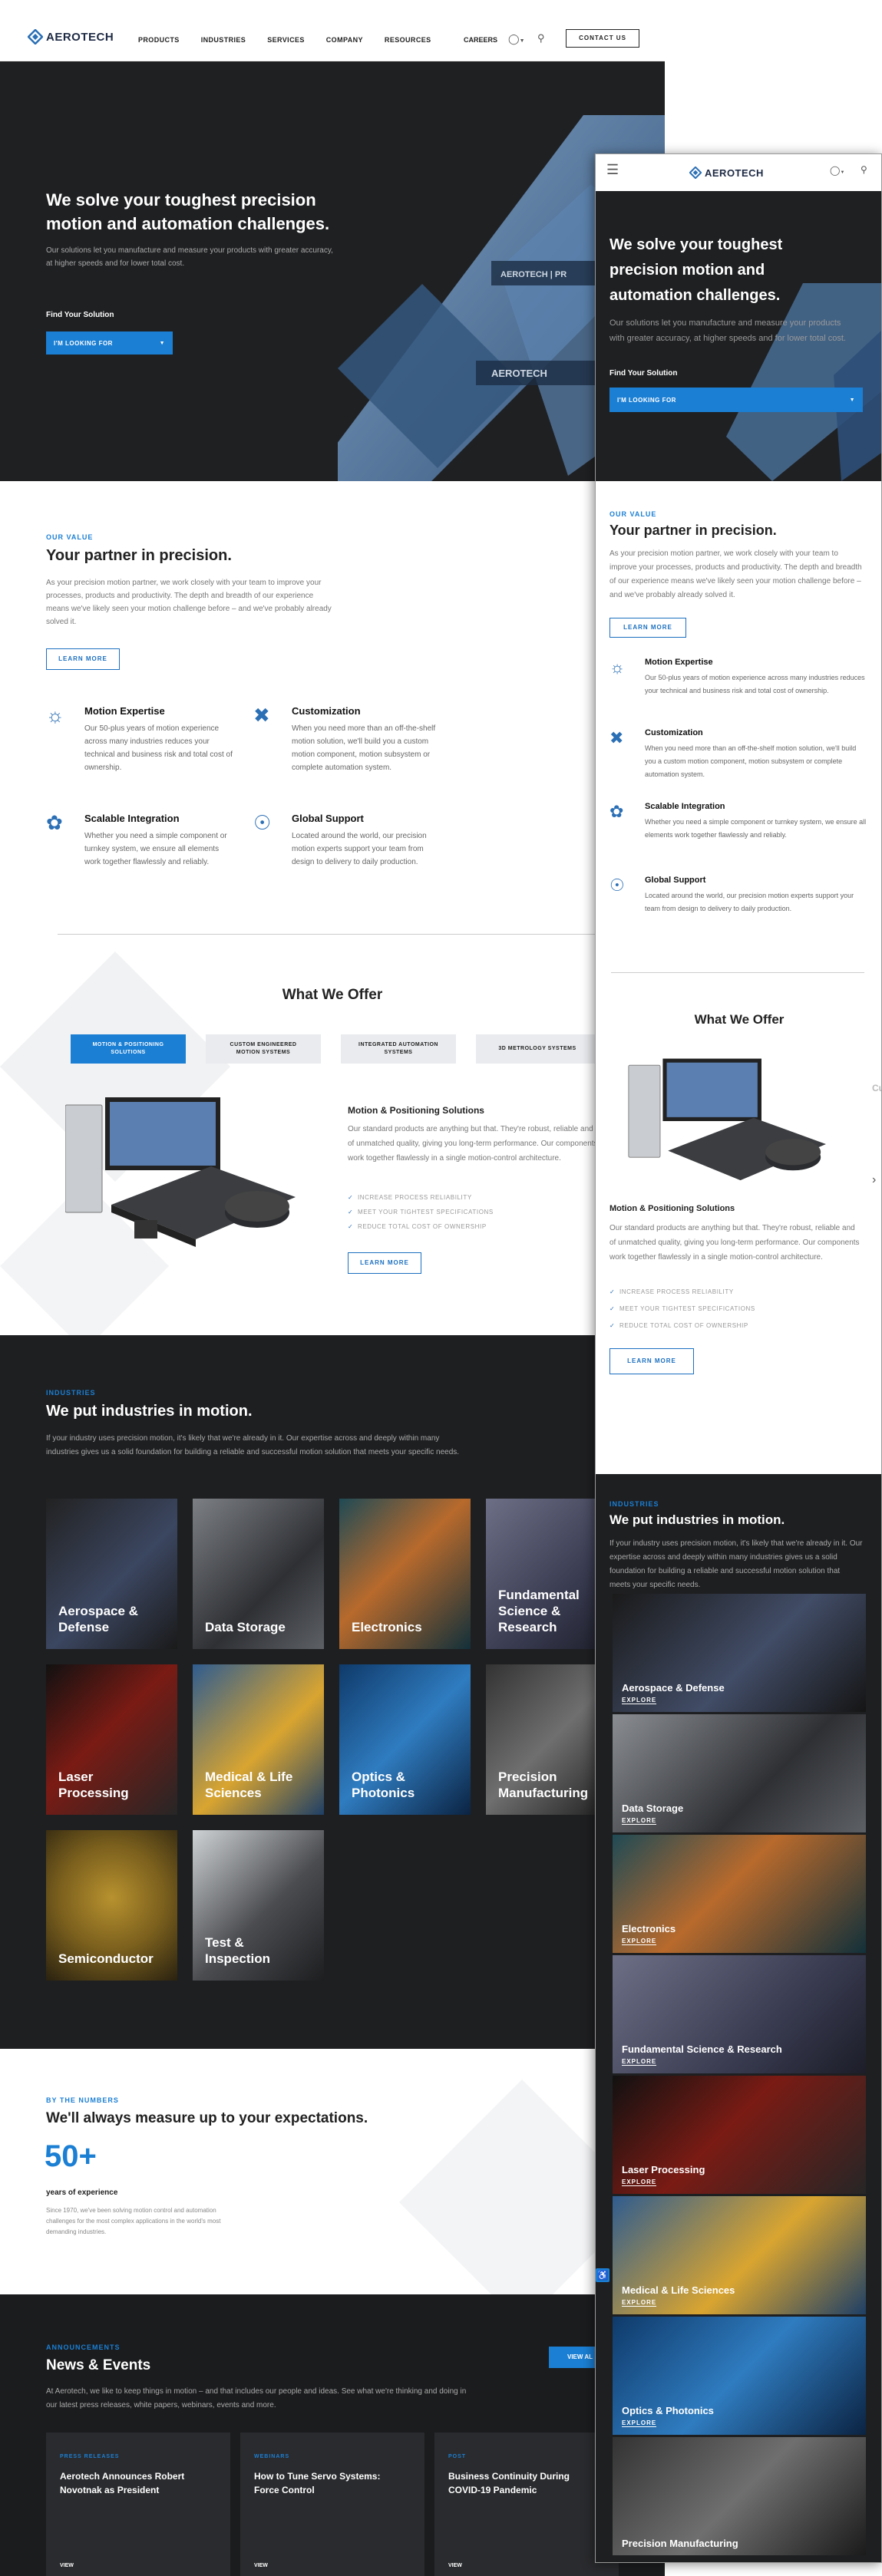 This screenshot has width=882, height=2576. I want to click on mobile-logo: AEROTECH, so click(726, 173).